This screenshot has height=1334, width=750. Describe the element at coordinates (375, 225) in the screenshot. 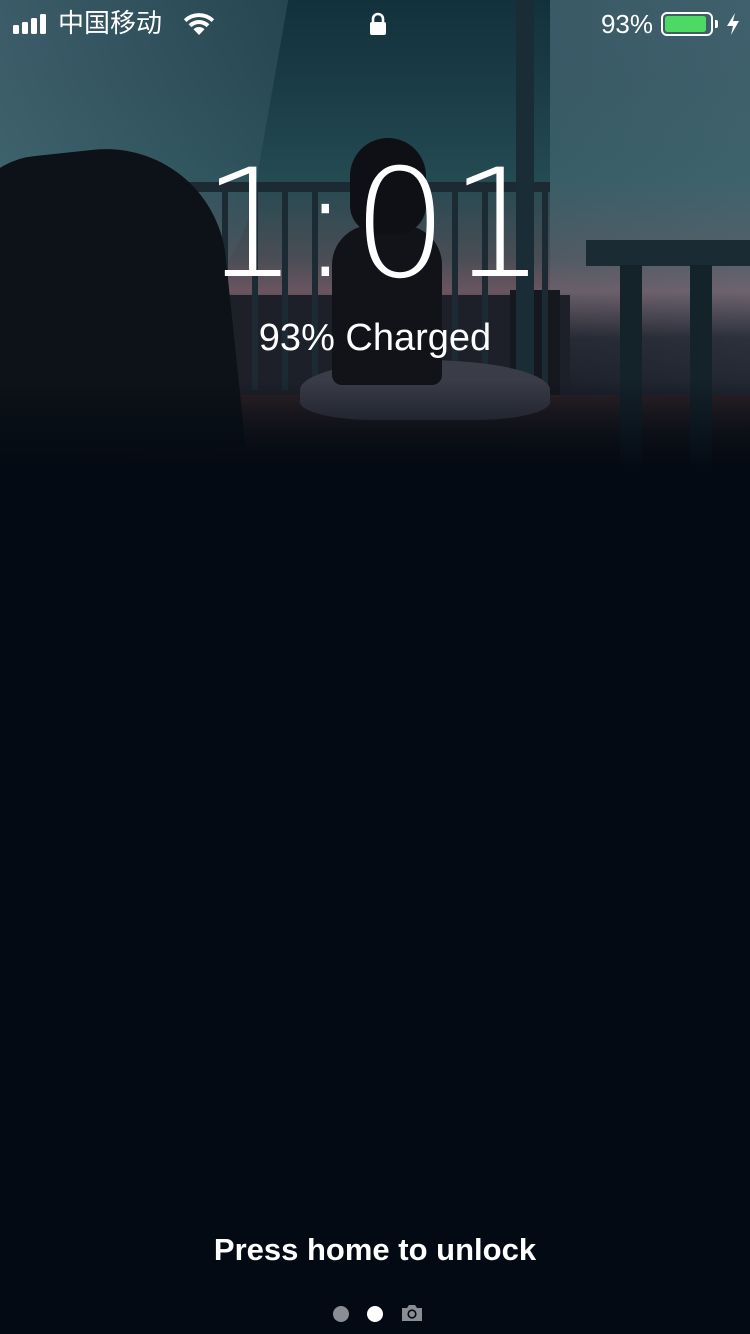

I see `lock-screen-time: 1:01` at that location.